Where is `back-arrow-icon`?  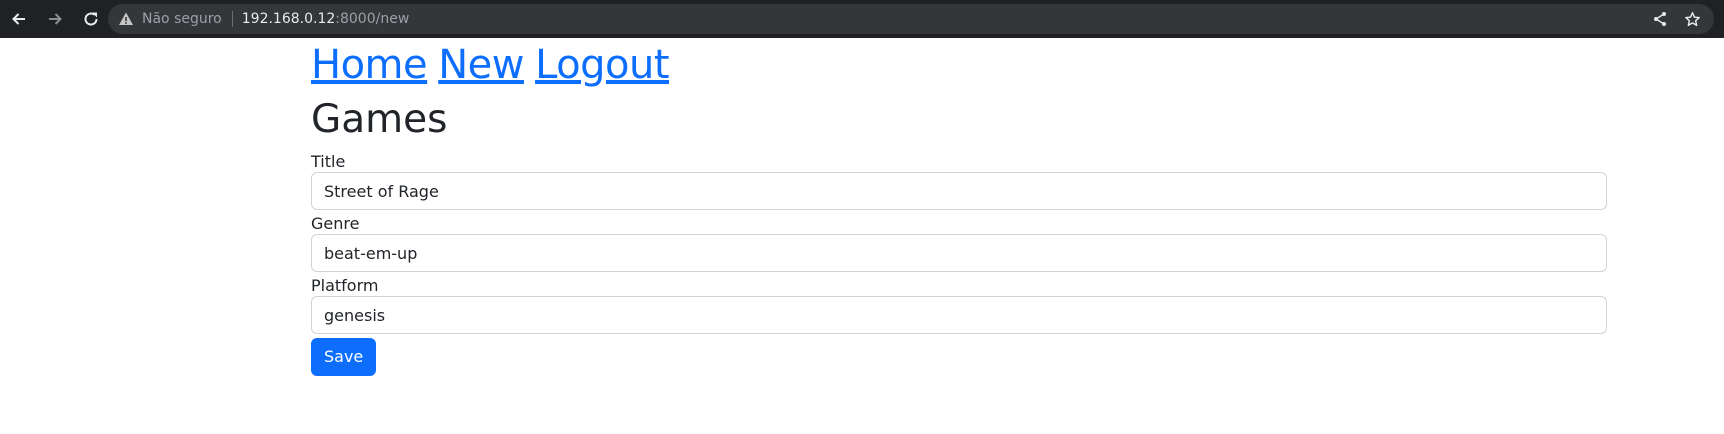
back-arrow-icon is located at coordinates (18, 19).